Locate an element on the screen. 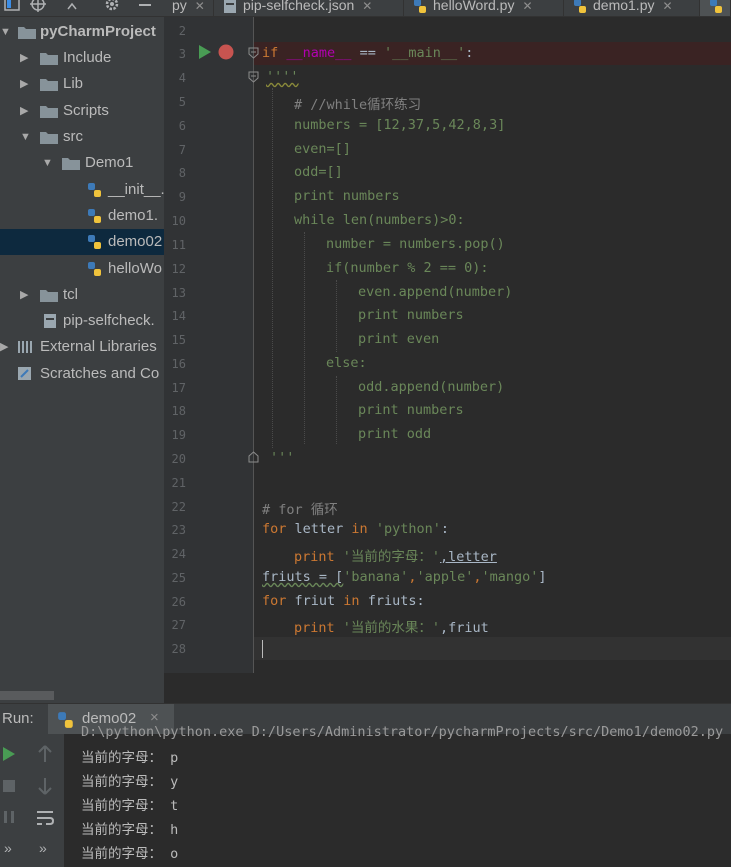 This screenshot has width=731, height=867. code-line-10: while len(numbers)>0: is located at coordinates (379, 220).